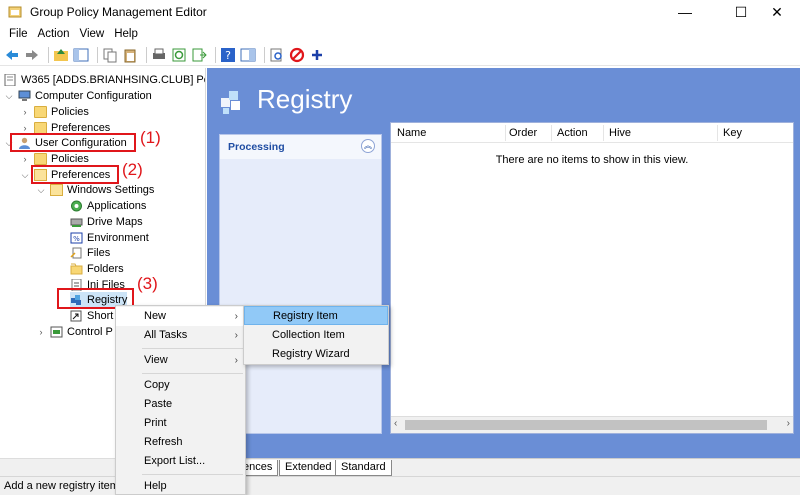 This screenshot has height=495, width=800. I want to click on show-hide-tree-icon, so click(81, 55).